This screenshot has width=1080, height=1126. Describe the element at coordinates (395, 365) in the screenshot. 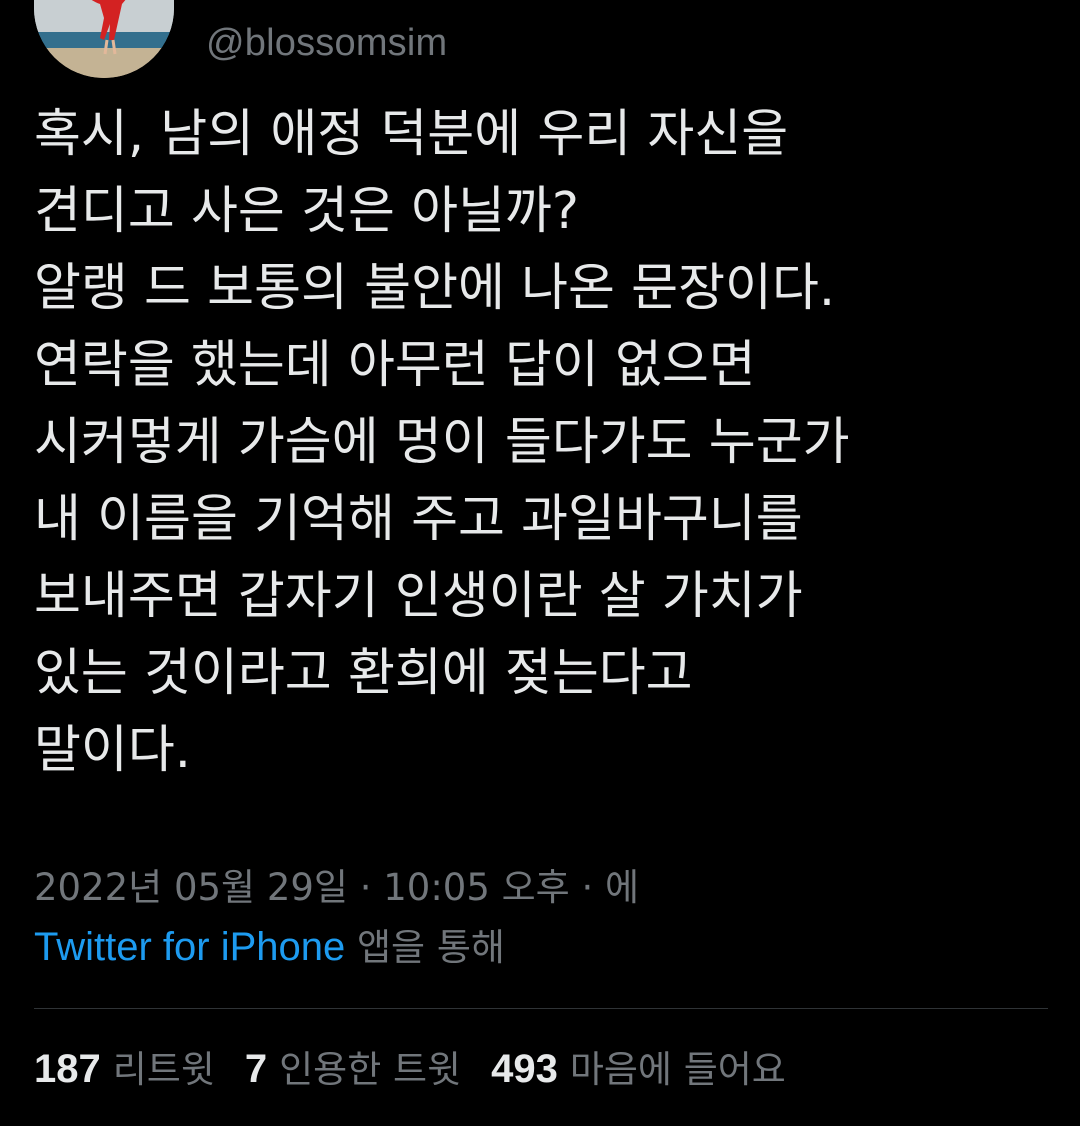

I see `tweet-text-line: 연락을 했는데 아무런 답이 없으면` at that location.